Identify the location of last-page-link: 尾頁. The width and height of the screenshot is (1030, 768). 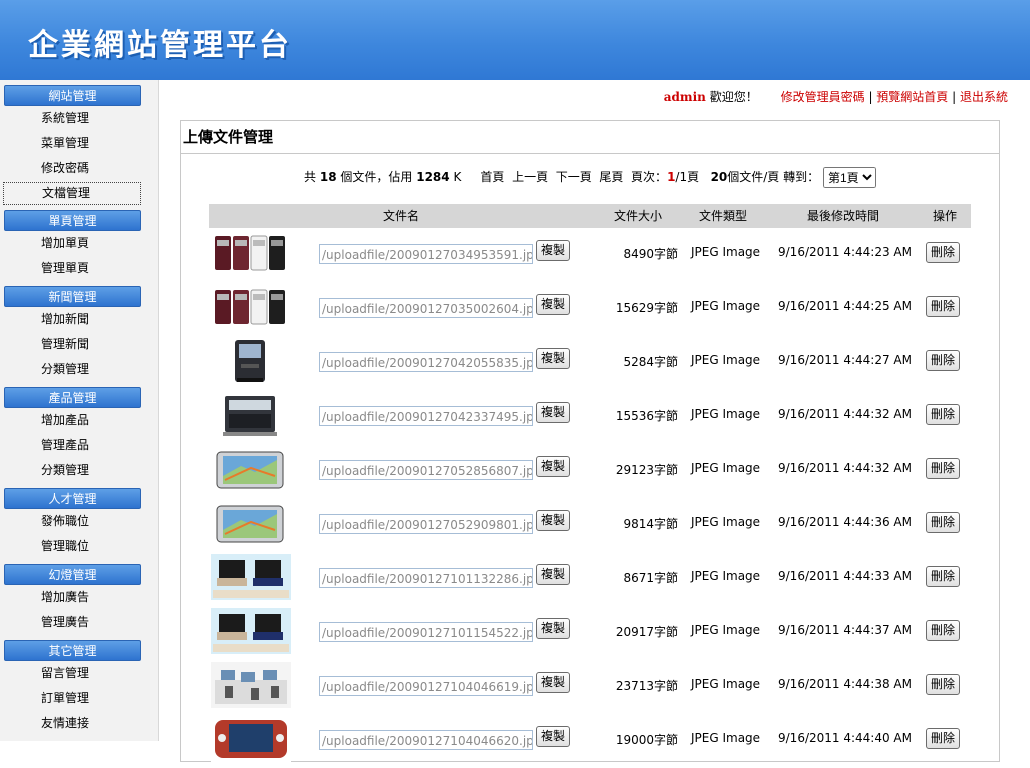
(611, 177).